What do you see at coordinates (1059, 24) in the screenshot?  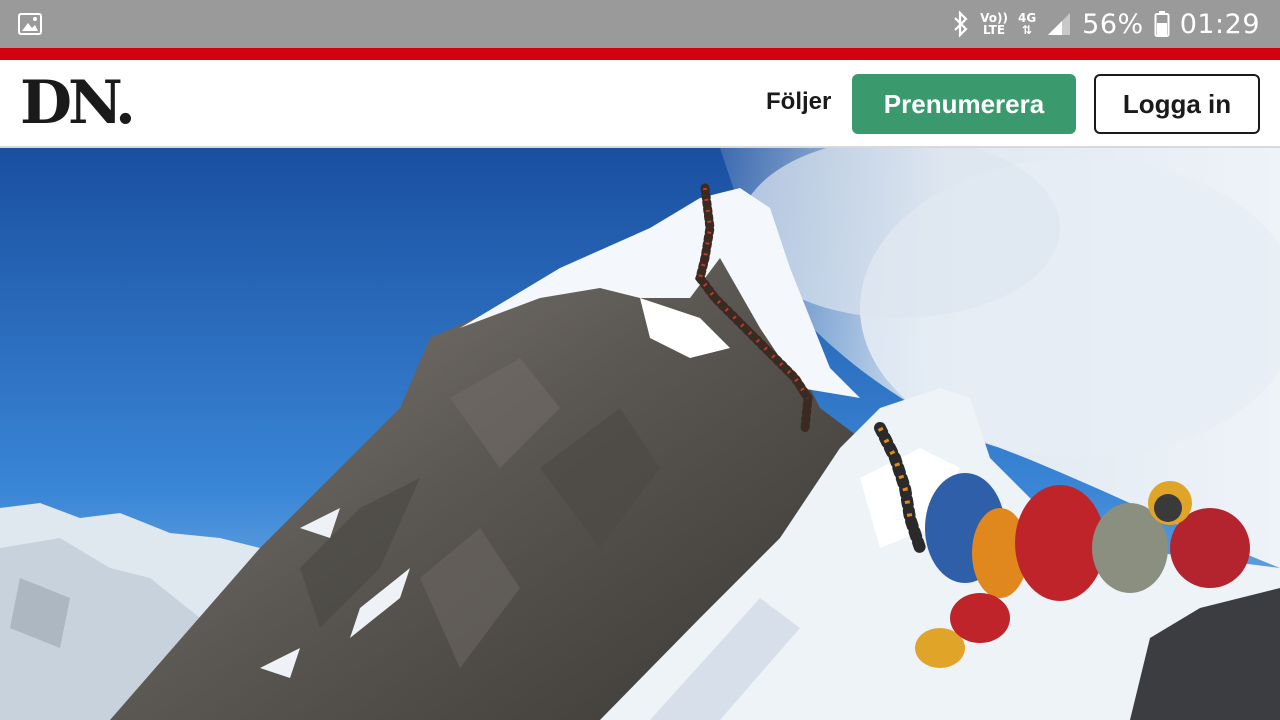 I see `signal-icon` at bounding box center [1059, 24].